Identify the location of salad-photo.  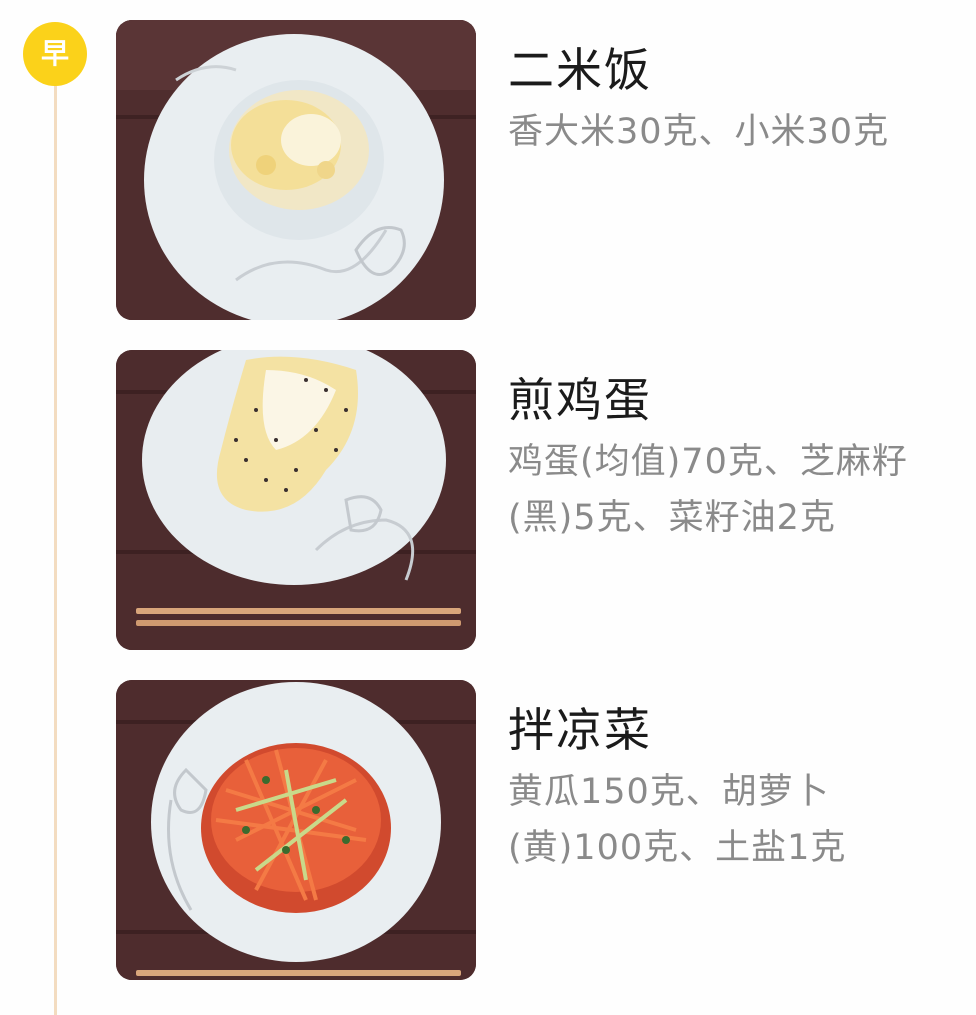
(296, 830).